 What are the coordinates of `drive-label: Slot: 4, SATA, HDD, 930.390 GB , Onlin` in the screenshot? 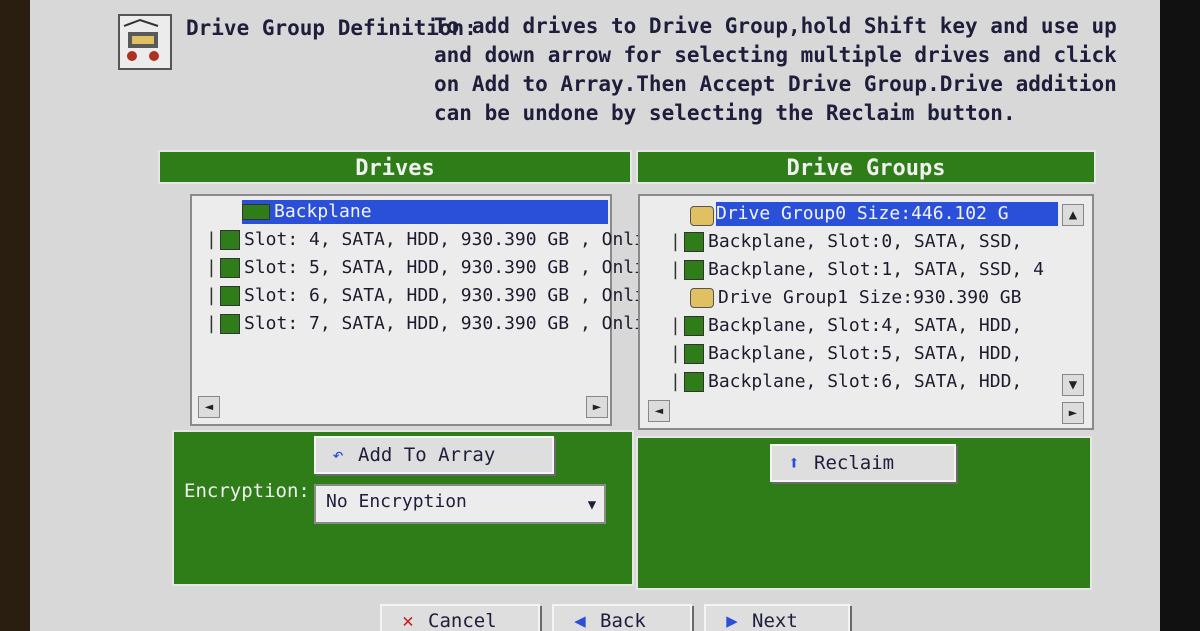 It's located at (450, 239).